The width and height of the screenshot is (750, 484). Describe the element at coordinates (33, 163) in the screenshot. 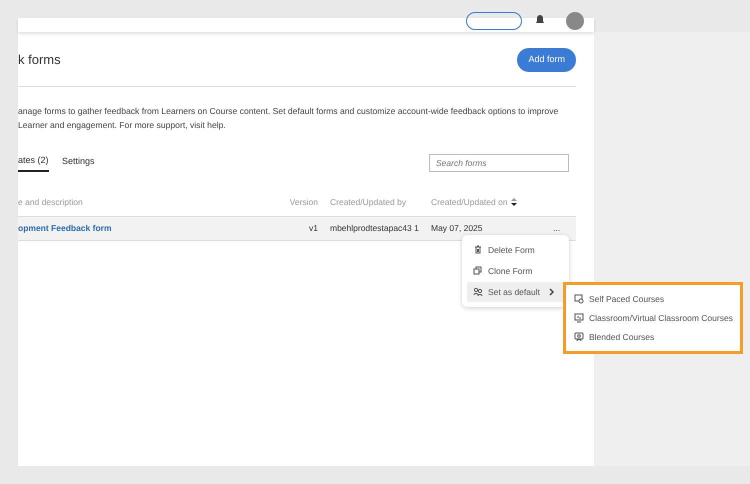

I see `tab: ates (2)` at that location.